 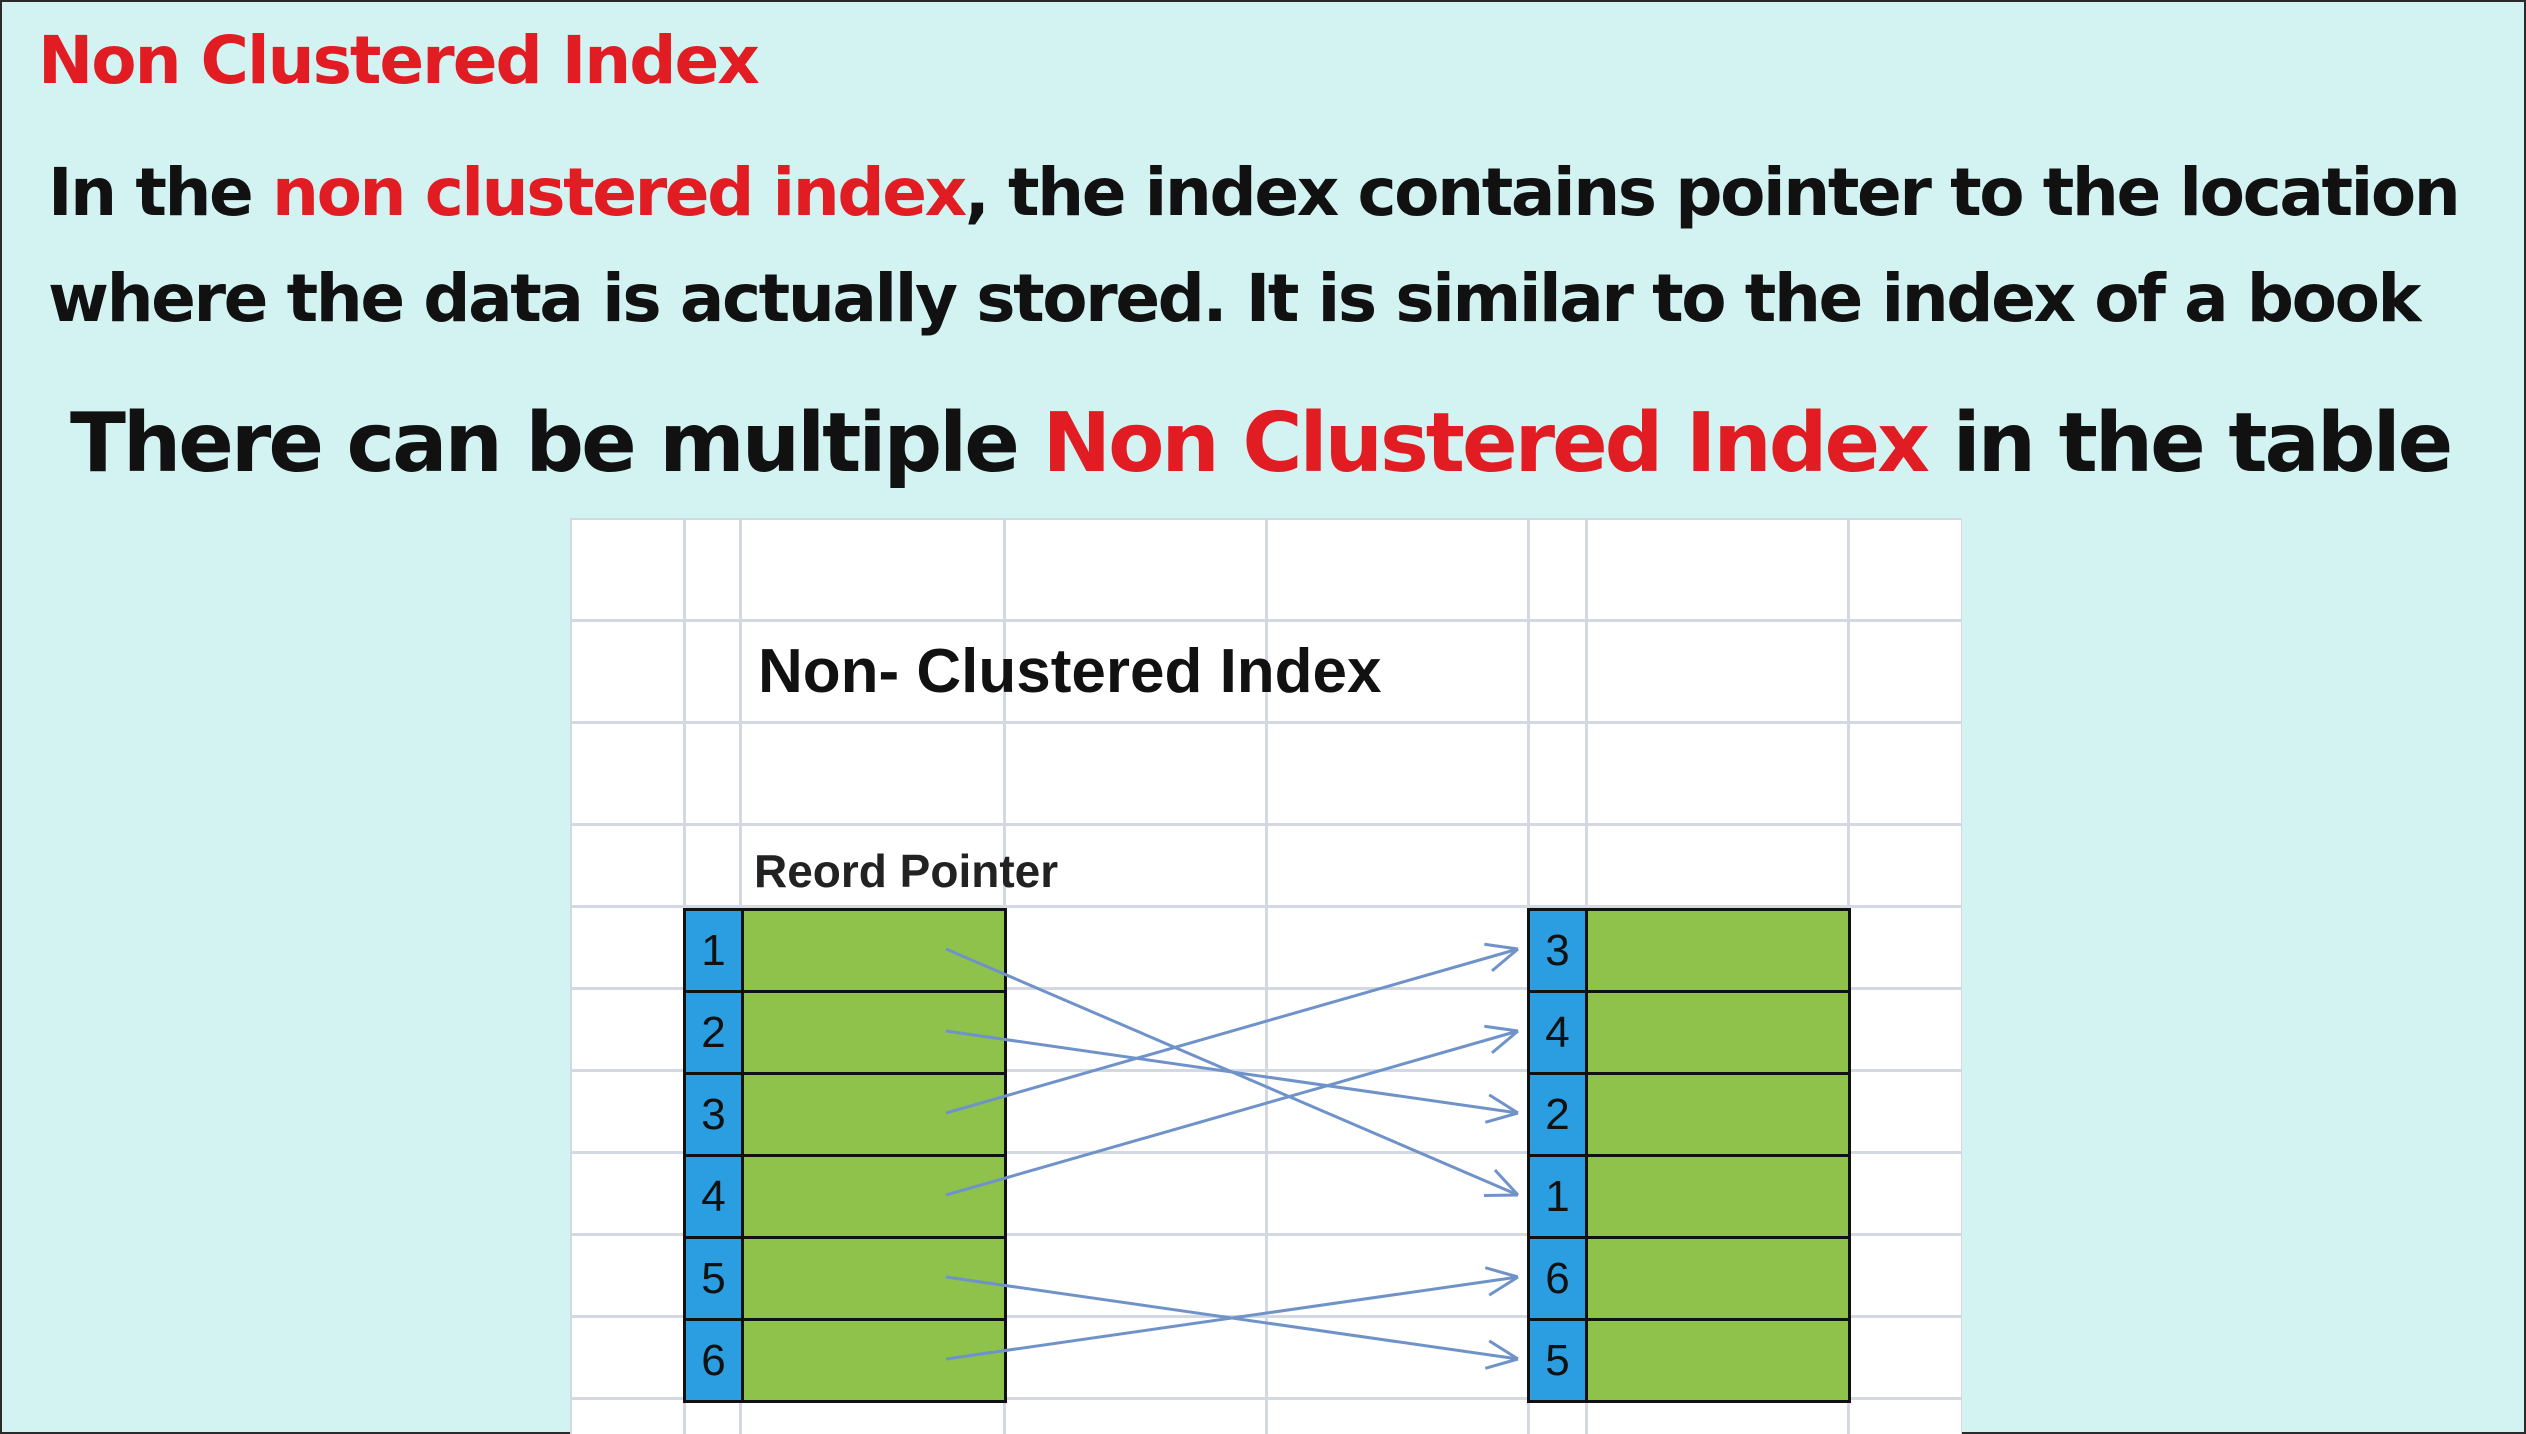 What do you see at coordinates (556, 443) in the screenshot?
I see `note-before: There can be multiple` at bounding box center [556, 443].